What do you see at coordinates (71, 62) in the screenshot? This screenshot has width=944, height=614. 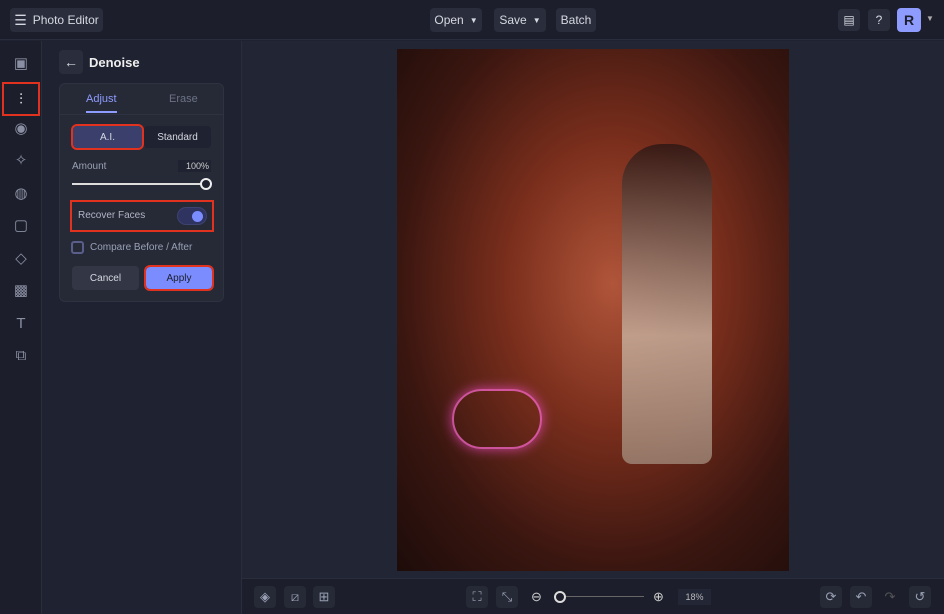 I see `back-arrow-icon: ←` at bounding box center [71, 62].